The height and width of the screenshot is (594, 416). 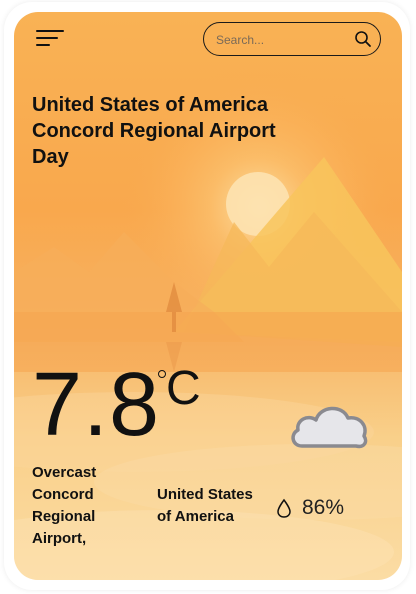 I want to click on search-icon, so click(x=363, y=39).